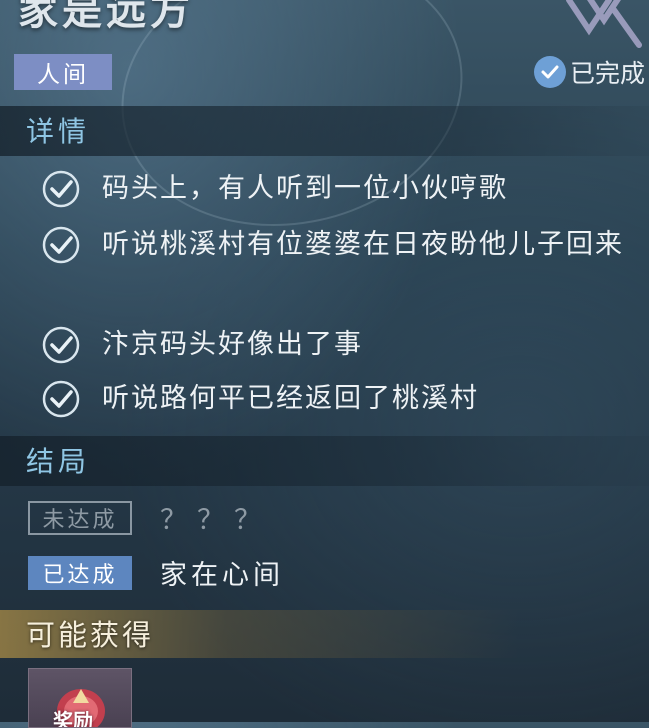 This screenshot has width=649, height=728. What do you see at coordinates (549, 72) in the screenshot?
I see `completed-check-icon` at bounding box center [549, 72].